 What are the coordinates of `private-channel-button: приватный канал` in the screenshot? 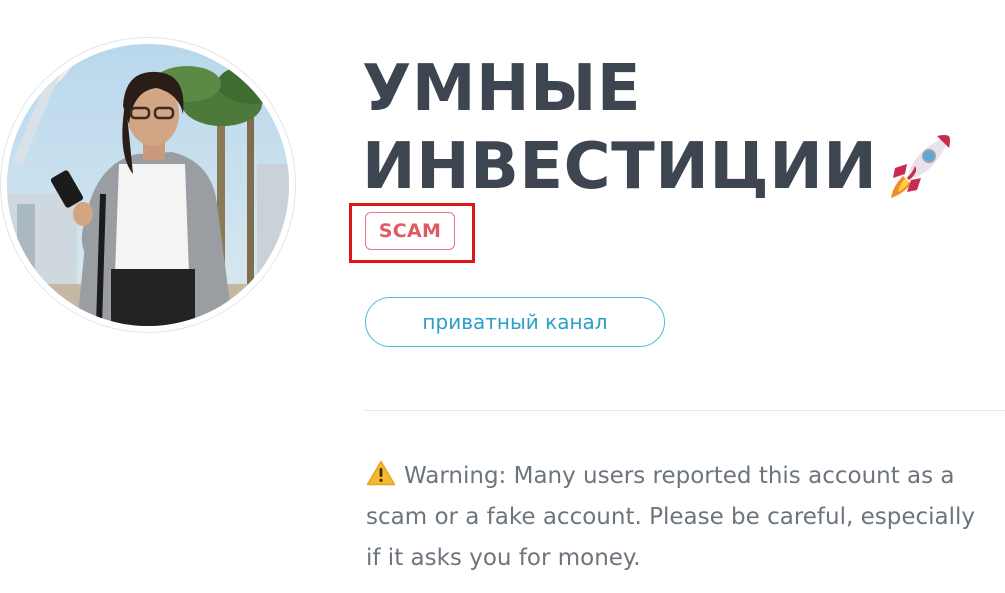 It's located at (515, 322).